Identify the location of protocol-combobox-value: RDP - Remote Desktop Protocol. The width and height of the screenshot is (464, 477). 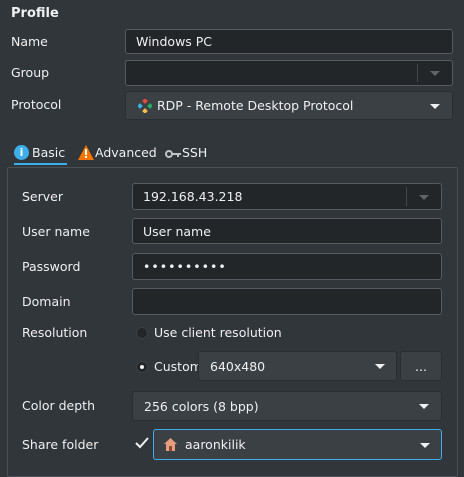
(255, 105).